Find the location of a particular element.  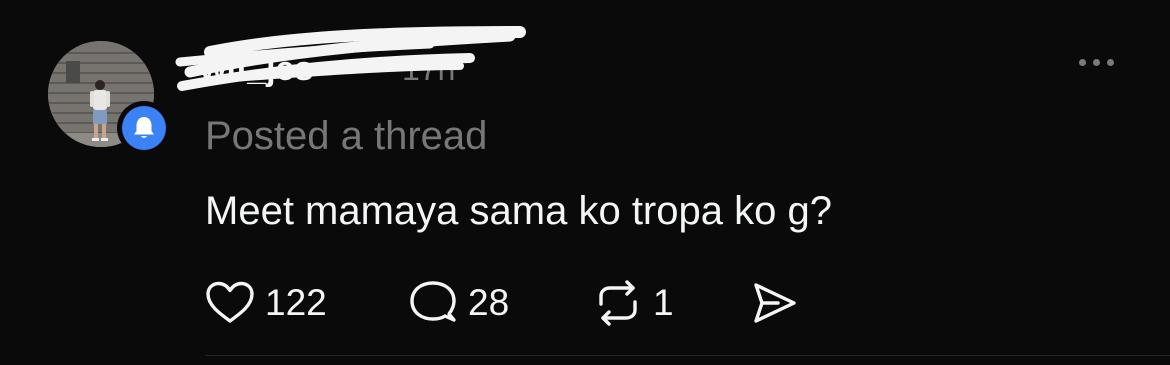

reply-button: 28 is located at coordinates (500, 303).